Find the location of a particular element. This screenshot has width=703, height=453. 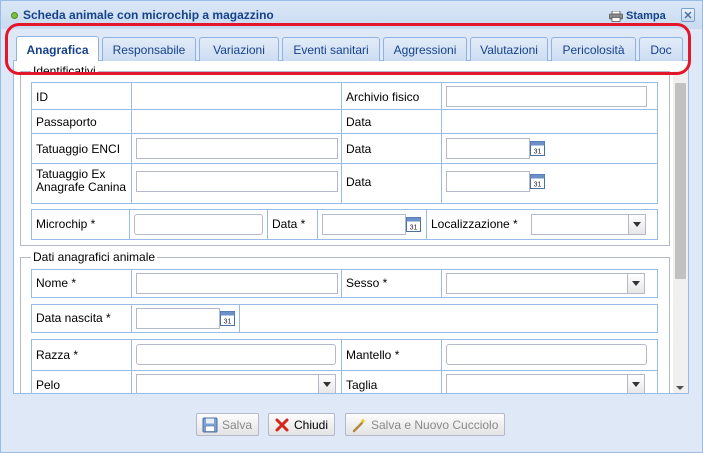

print-button: Stampa is located at coordinates (637, 16).